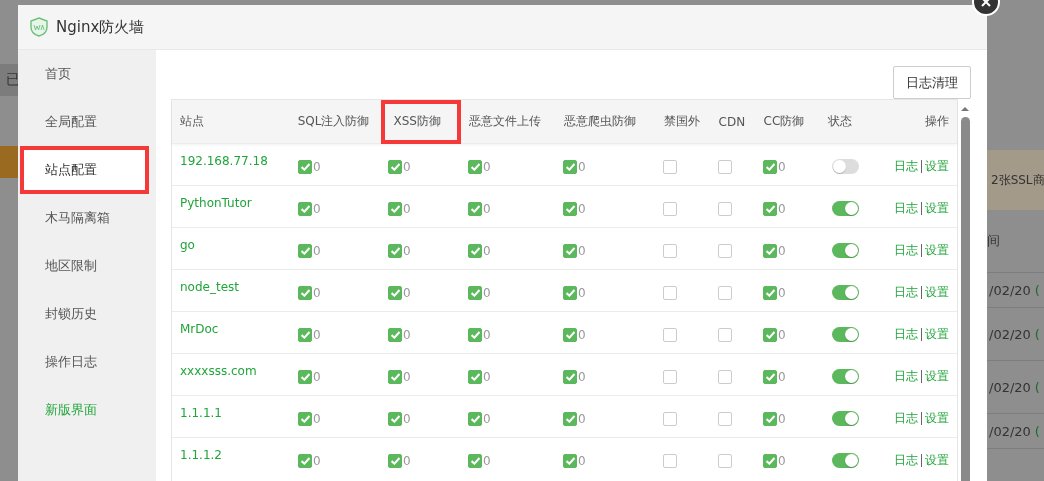 The width and height of the screenshot is (1044, 481). I want to click on sidebar-item: 新版界面, so click(87, 410).